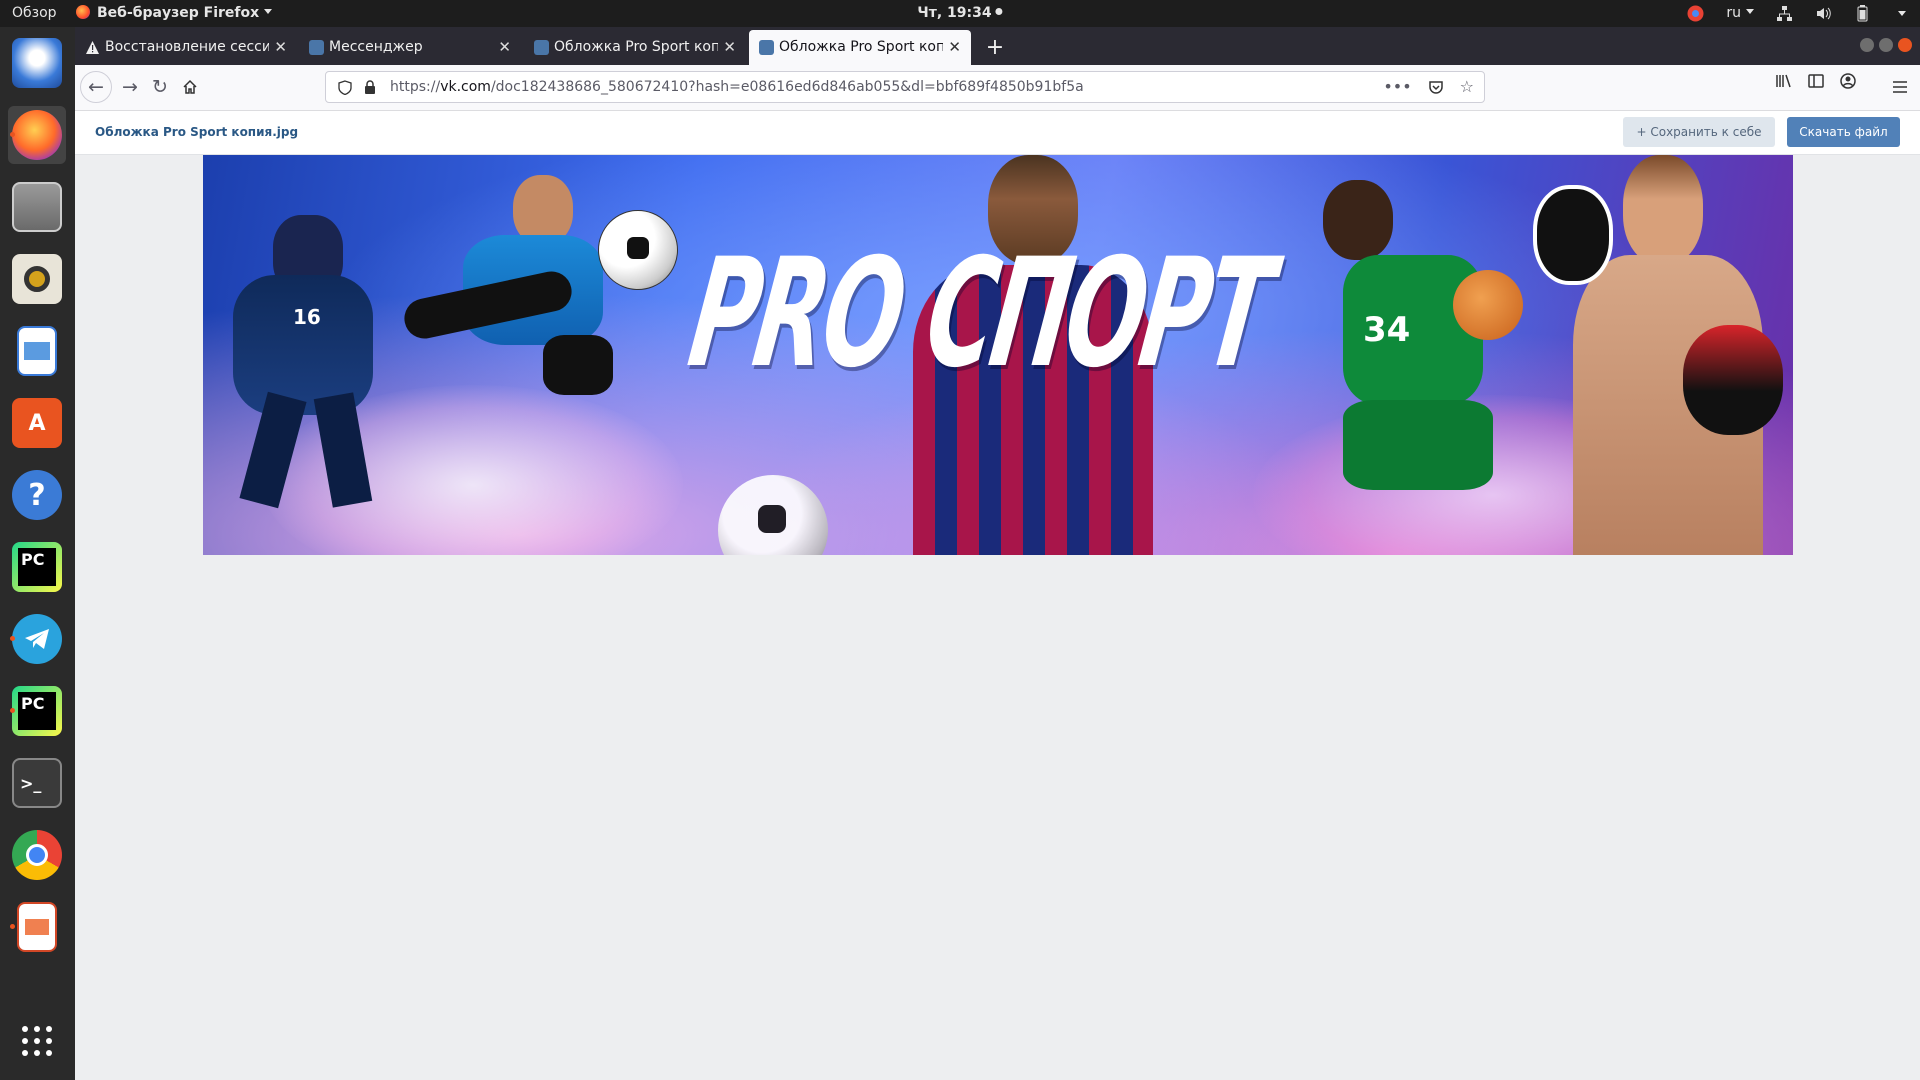 Image resolution: width=1920 pixels, height=1080 pixels. I want to click on reload-icon: ↻, so click(160, 87).